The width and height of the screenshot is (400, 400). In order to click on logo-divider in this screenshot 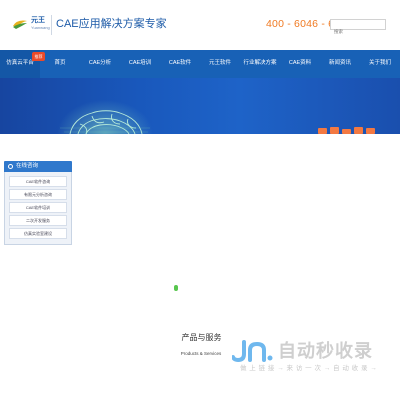, I will do `click(51, 25)`.